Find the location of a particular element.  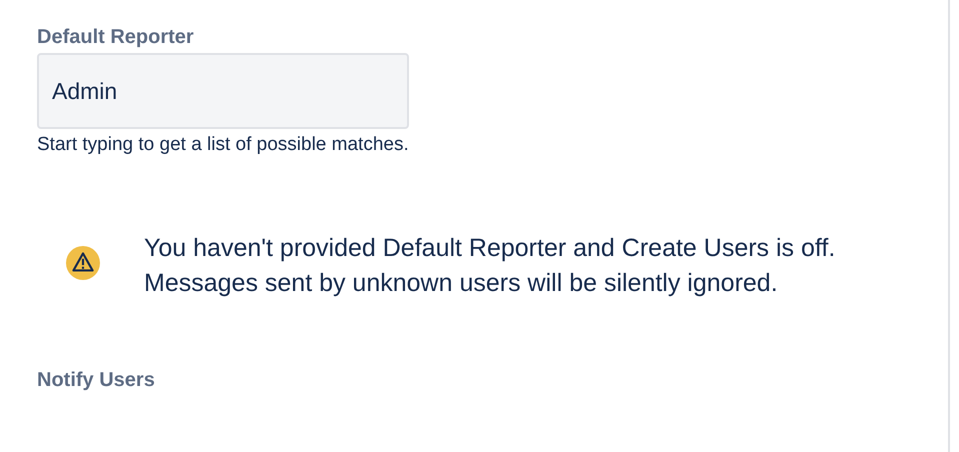

field-label: Notify Users is located at coordinates (96, 380).